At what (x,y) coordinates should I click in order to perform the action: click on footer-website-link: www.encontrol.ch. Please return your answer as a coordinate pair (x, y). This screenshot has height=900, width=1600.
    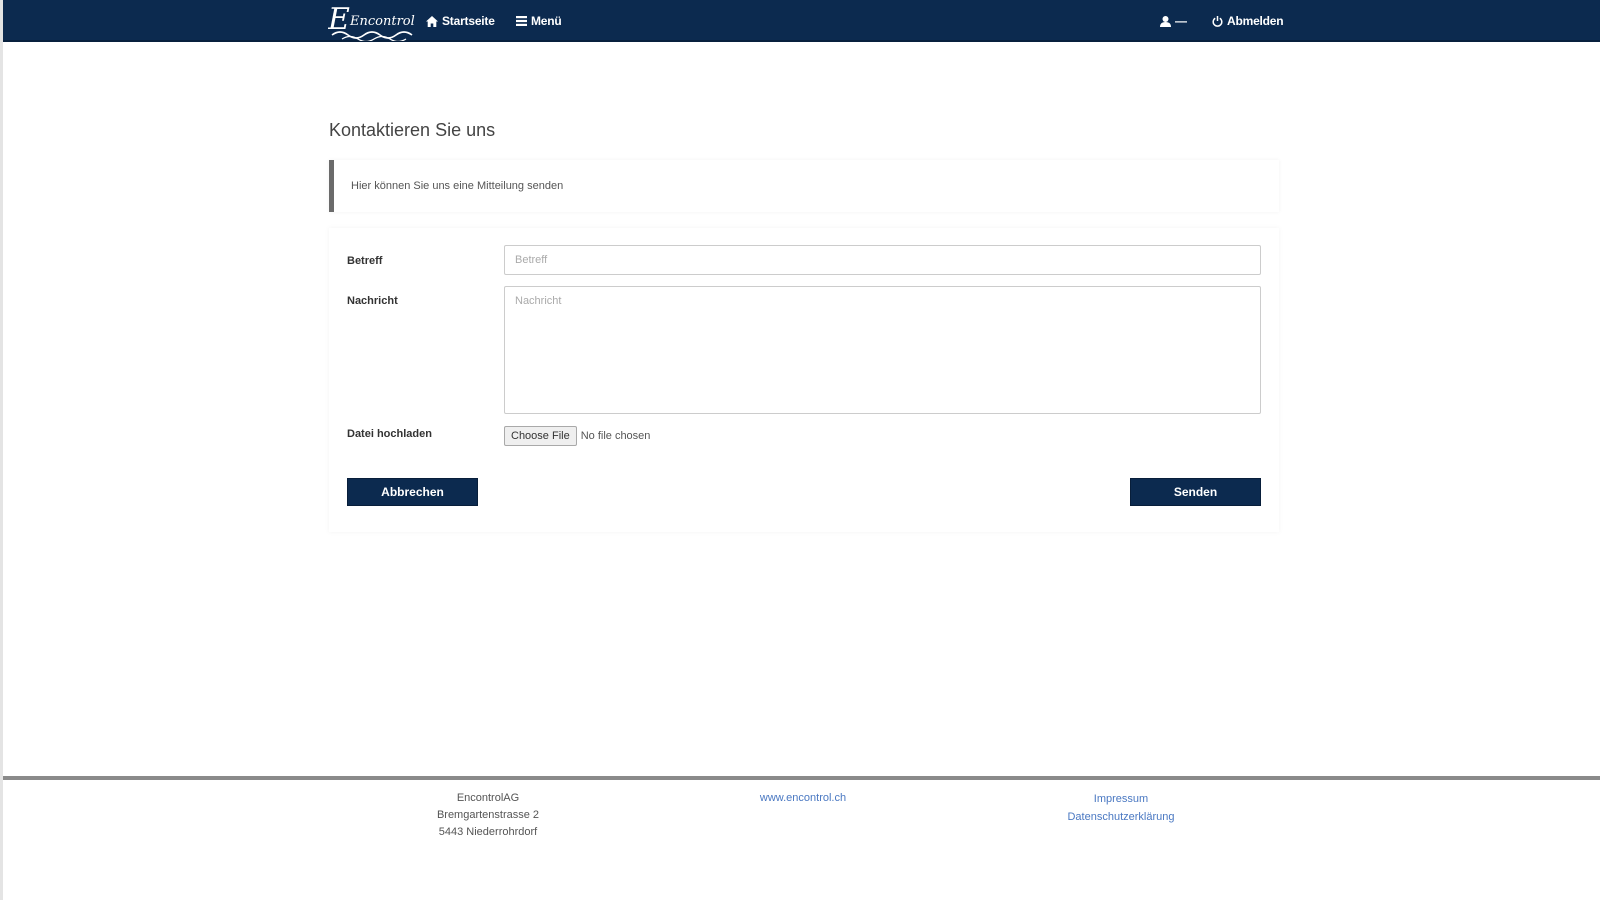
    Looking at the image, I should click on (803, 798).